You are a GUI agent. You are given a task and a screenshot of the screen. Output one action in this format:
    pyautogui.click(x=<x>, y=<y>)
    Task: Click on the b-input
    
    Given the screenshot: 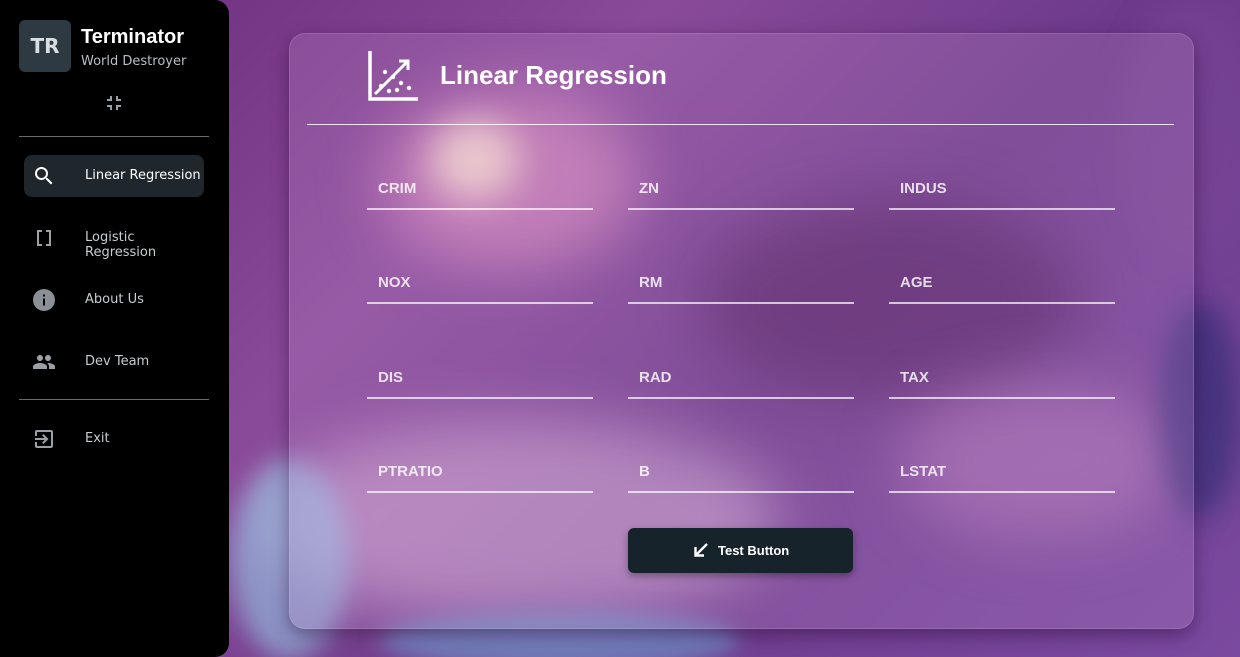 What is the action you would take?
    pyautogui.click(x=741, y=471)
    